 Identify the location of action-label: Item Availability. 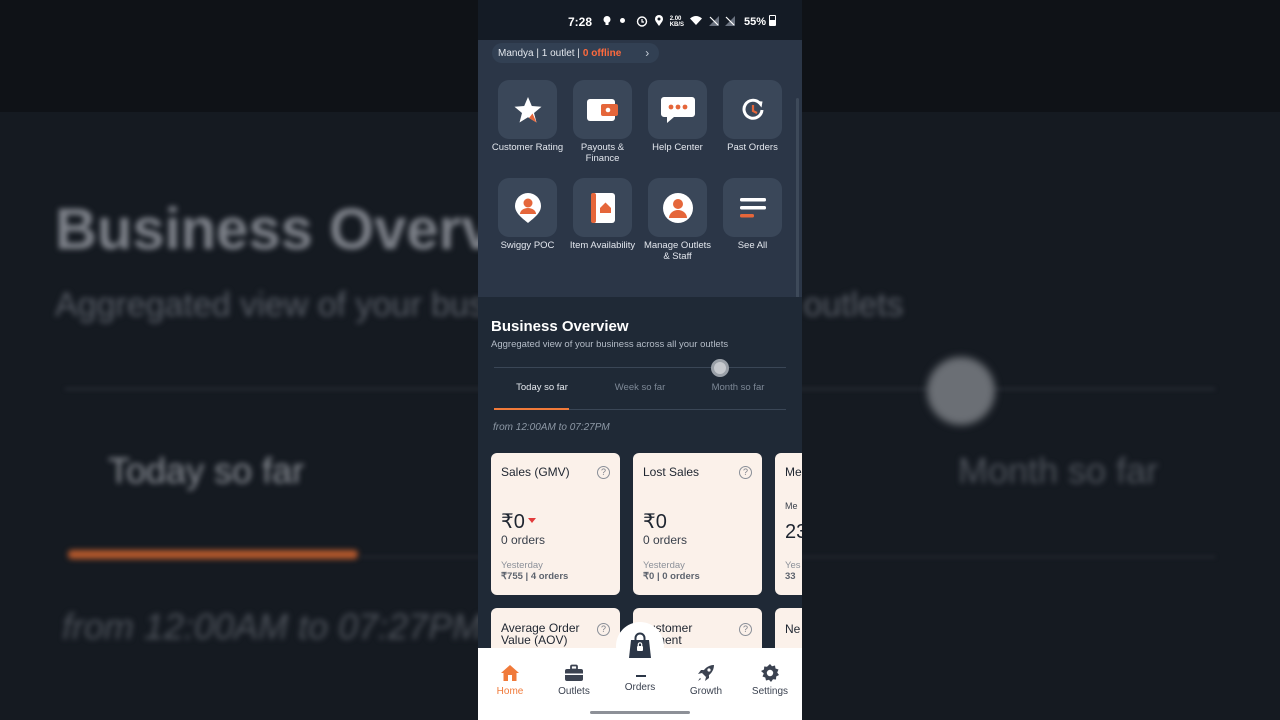
(602, 245).